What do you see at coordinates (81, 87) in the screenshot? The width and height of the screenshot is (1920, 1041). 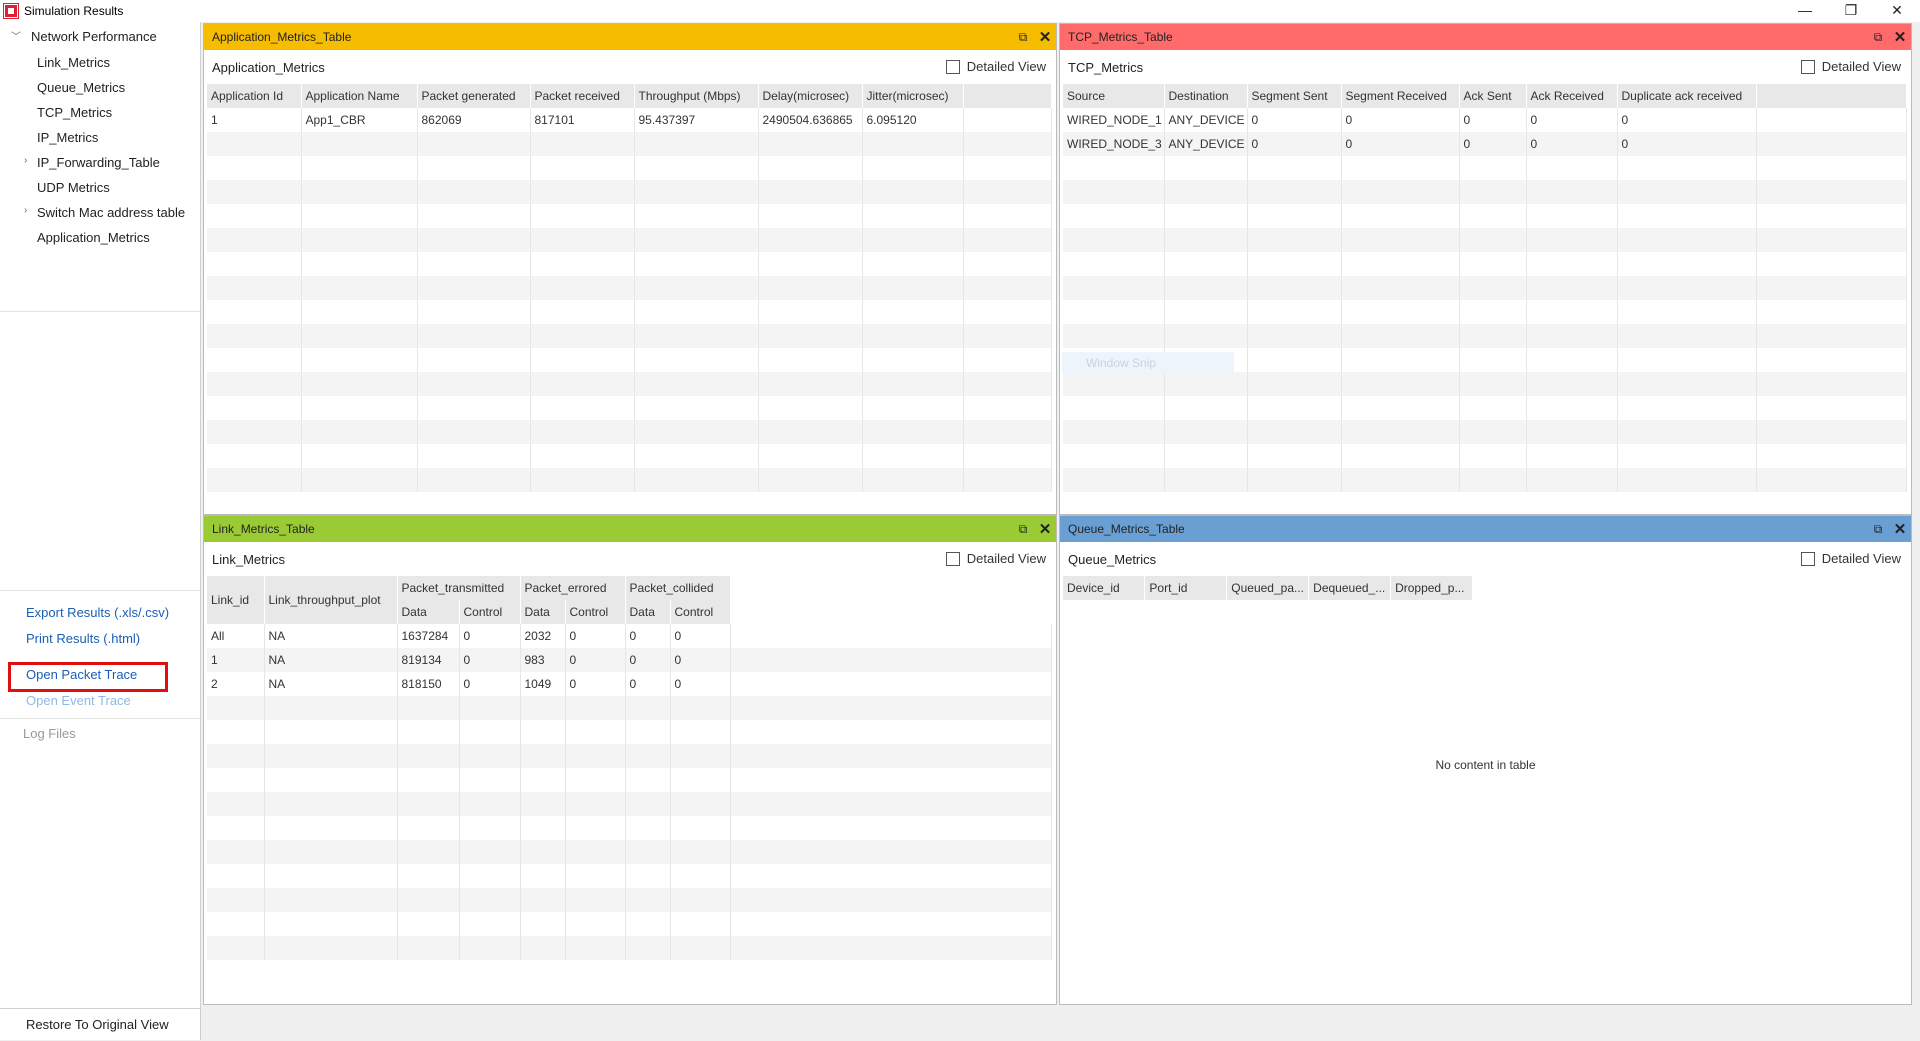 I see `tree-item-queue-metrics: Queue_Metrics` at bounding box center [81, 87].